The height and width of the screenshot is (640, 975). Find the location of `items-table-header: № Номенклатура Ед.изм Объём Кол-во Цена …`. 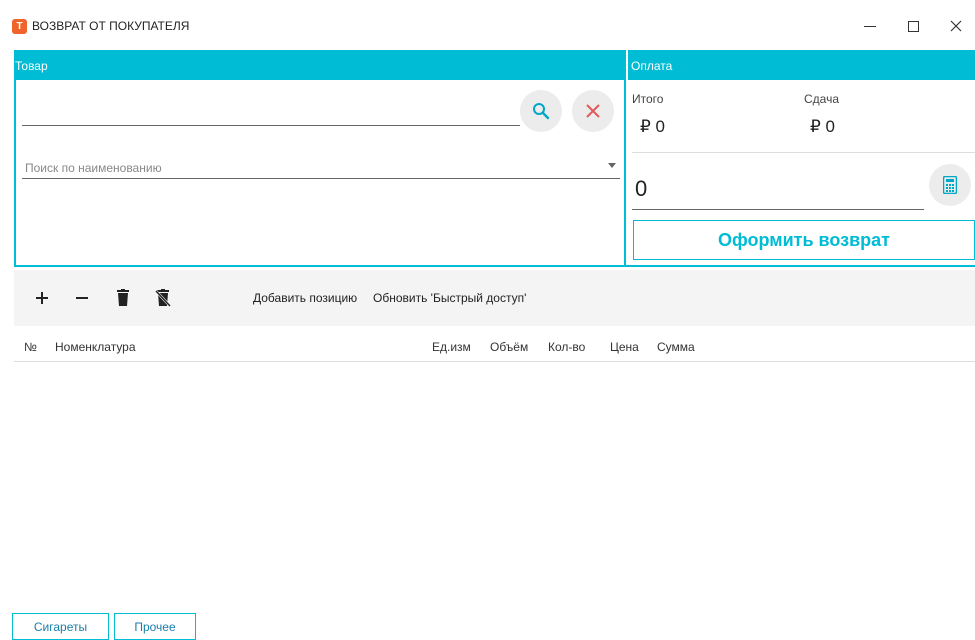

items-table-header: № Номенклатура Ед.изм Объём Кол-во Цена … is located at coordinates (494, 344).